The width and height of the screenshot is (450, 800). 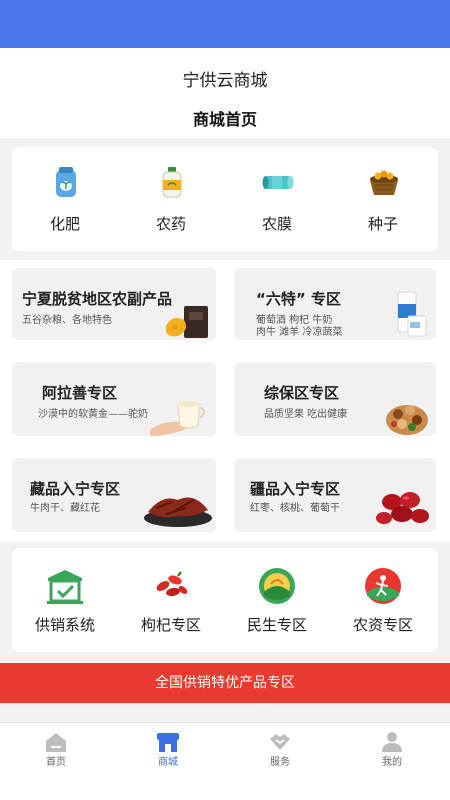 I want to click on bottom-tab-bar: 首页 商城 服务 我的, so click(x=225, y=761).